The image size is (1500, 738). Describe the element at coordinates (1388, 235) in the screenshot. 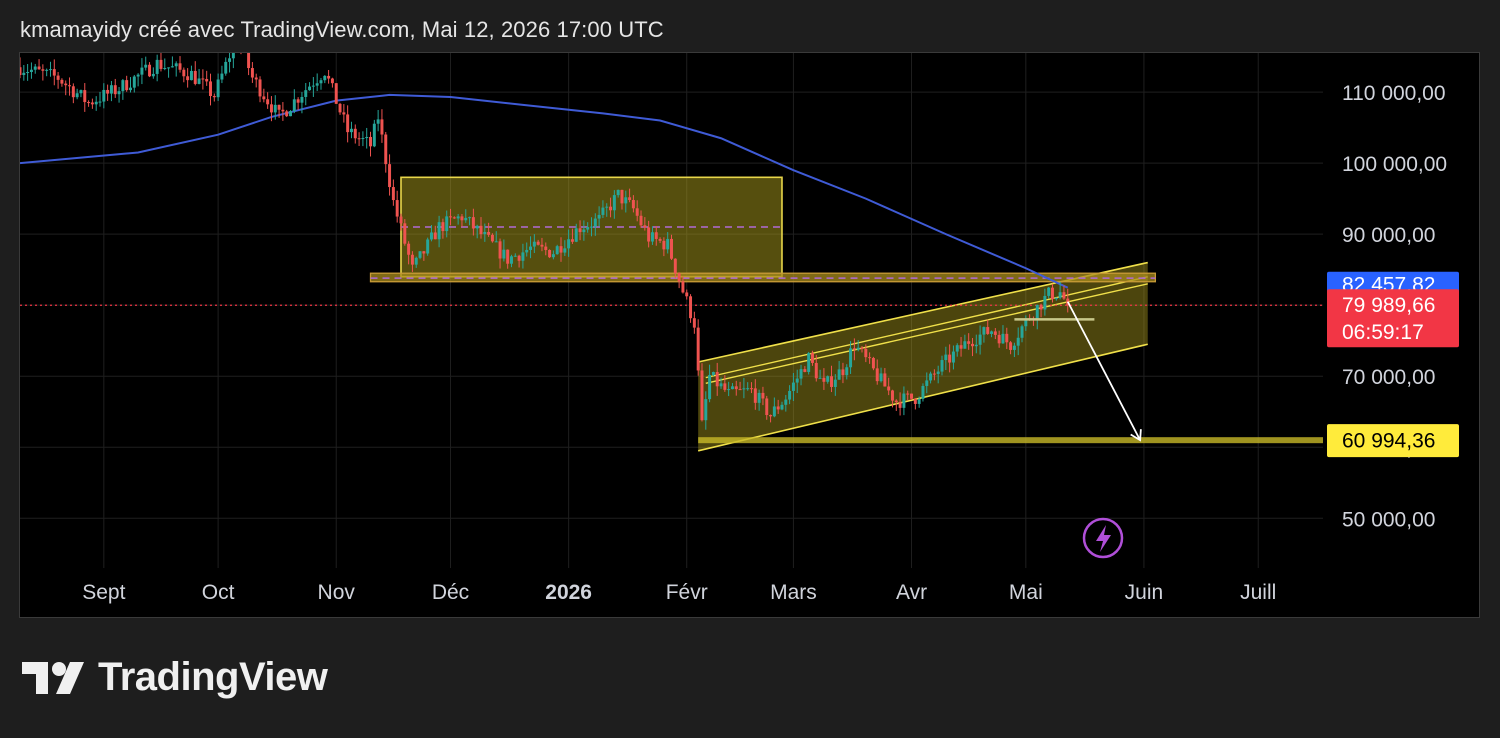

I see `y-tick-label: 90 000,00` at that location.